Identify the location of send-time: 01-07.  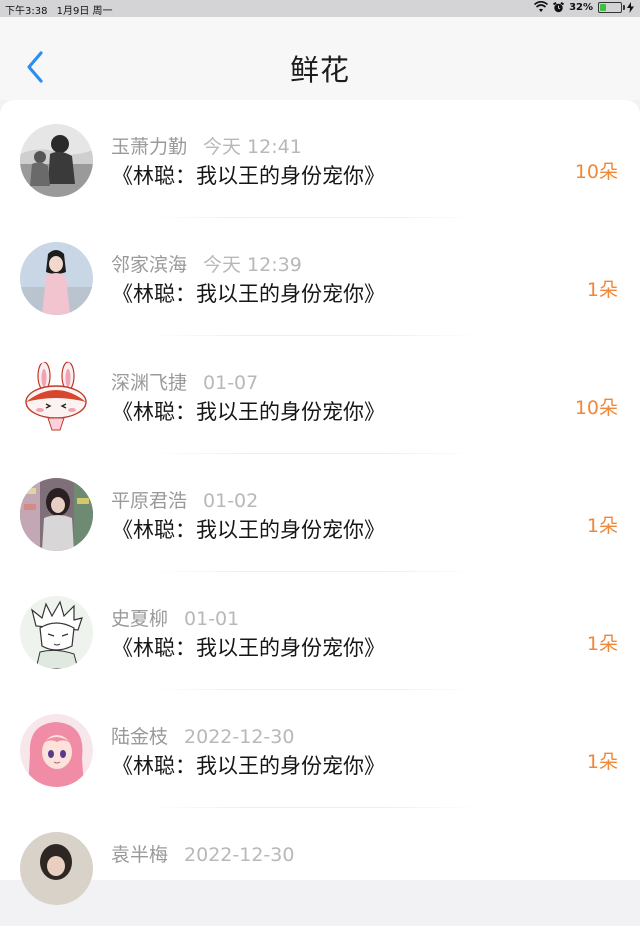
(231, 383).